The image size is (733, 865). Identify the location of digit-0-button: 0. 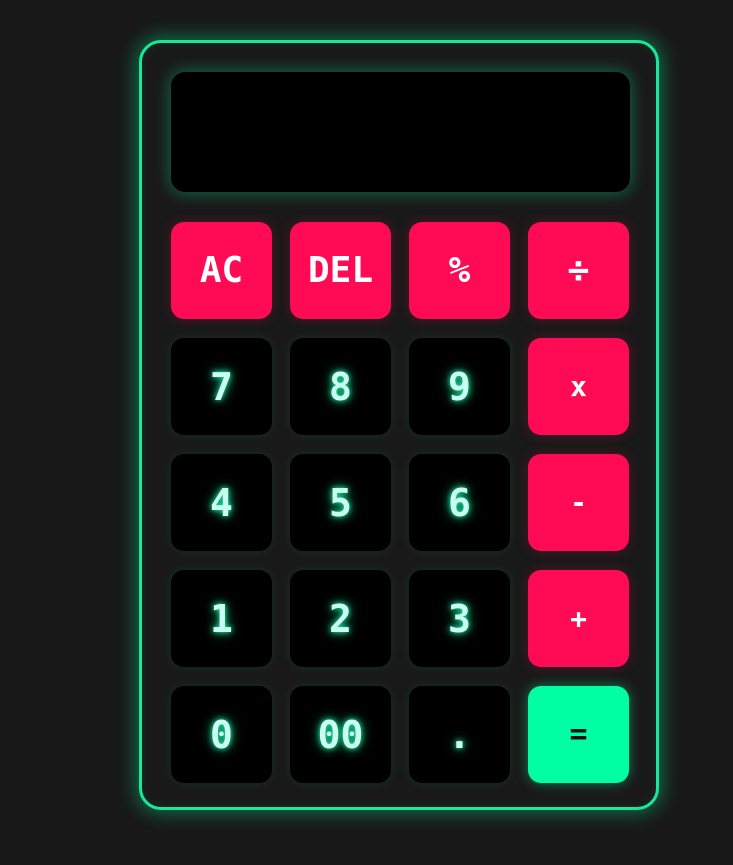
(221, 734).